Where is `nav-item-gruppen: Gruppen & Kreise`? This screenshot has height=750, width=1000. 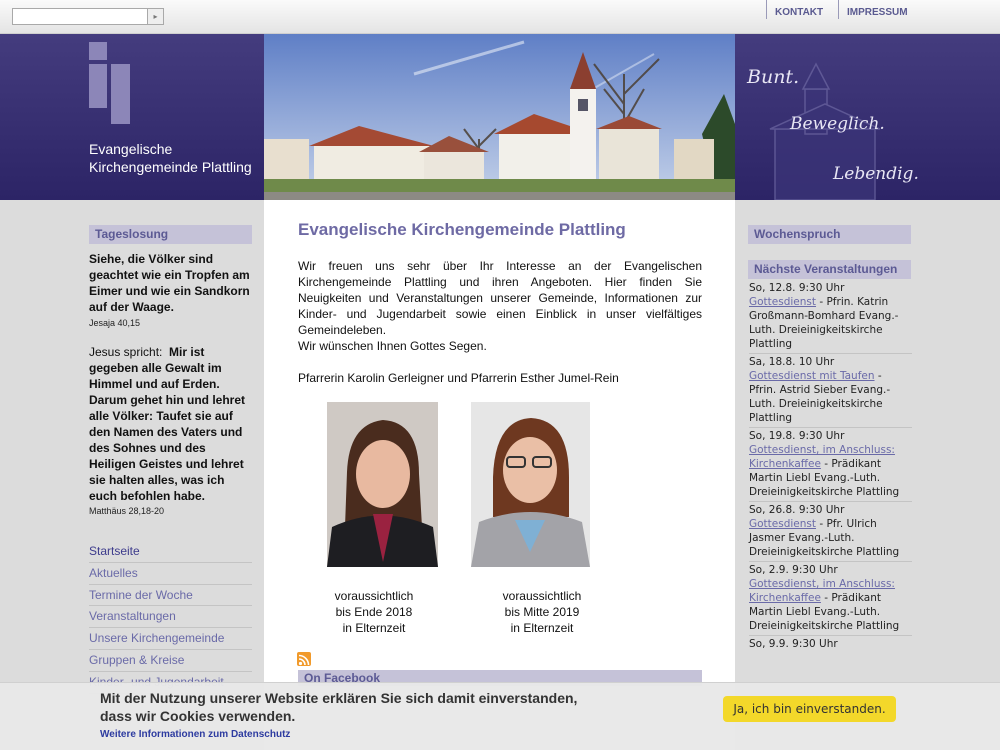
nav-item-gruppen: Gruppen & Kreise is located at coordinates (170, 661).